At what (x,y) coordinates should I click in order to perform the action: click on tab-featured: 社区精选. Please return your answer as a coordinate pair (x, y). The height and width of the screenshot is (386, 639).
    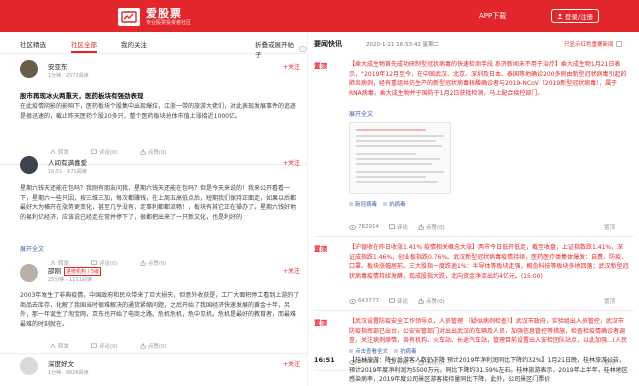
    Looking at the image, I should click on (33, 44).